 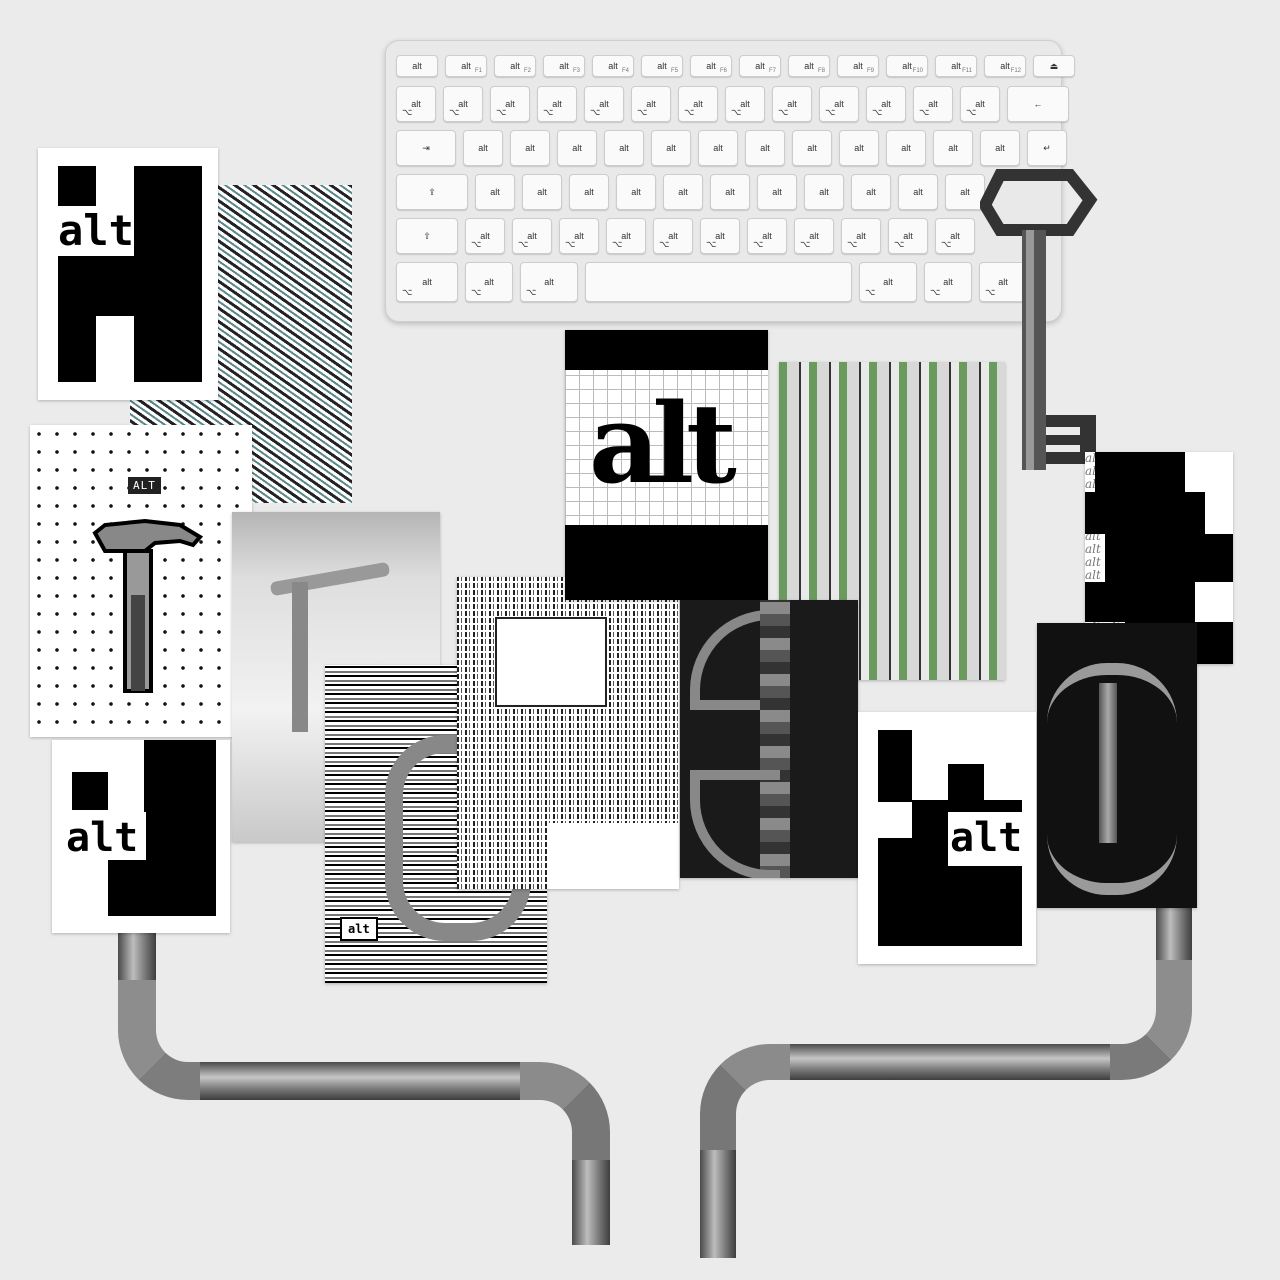 I want to click on keyboard-key: alt F6, so click(x=711, y=66).